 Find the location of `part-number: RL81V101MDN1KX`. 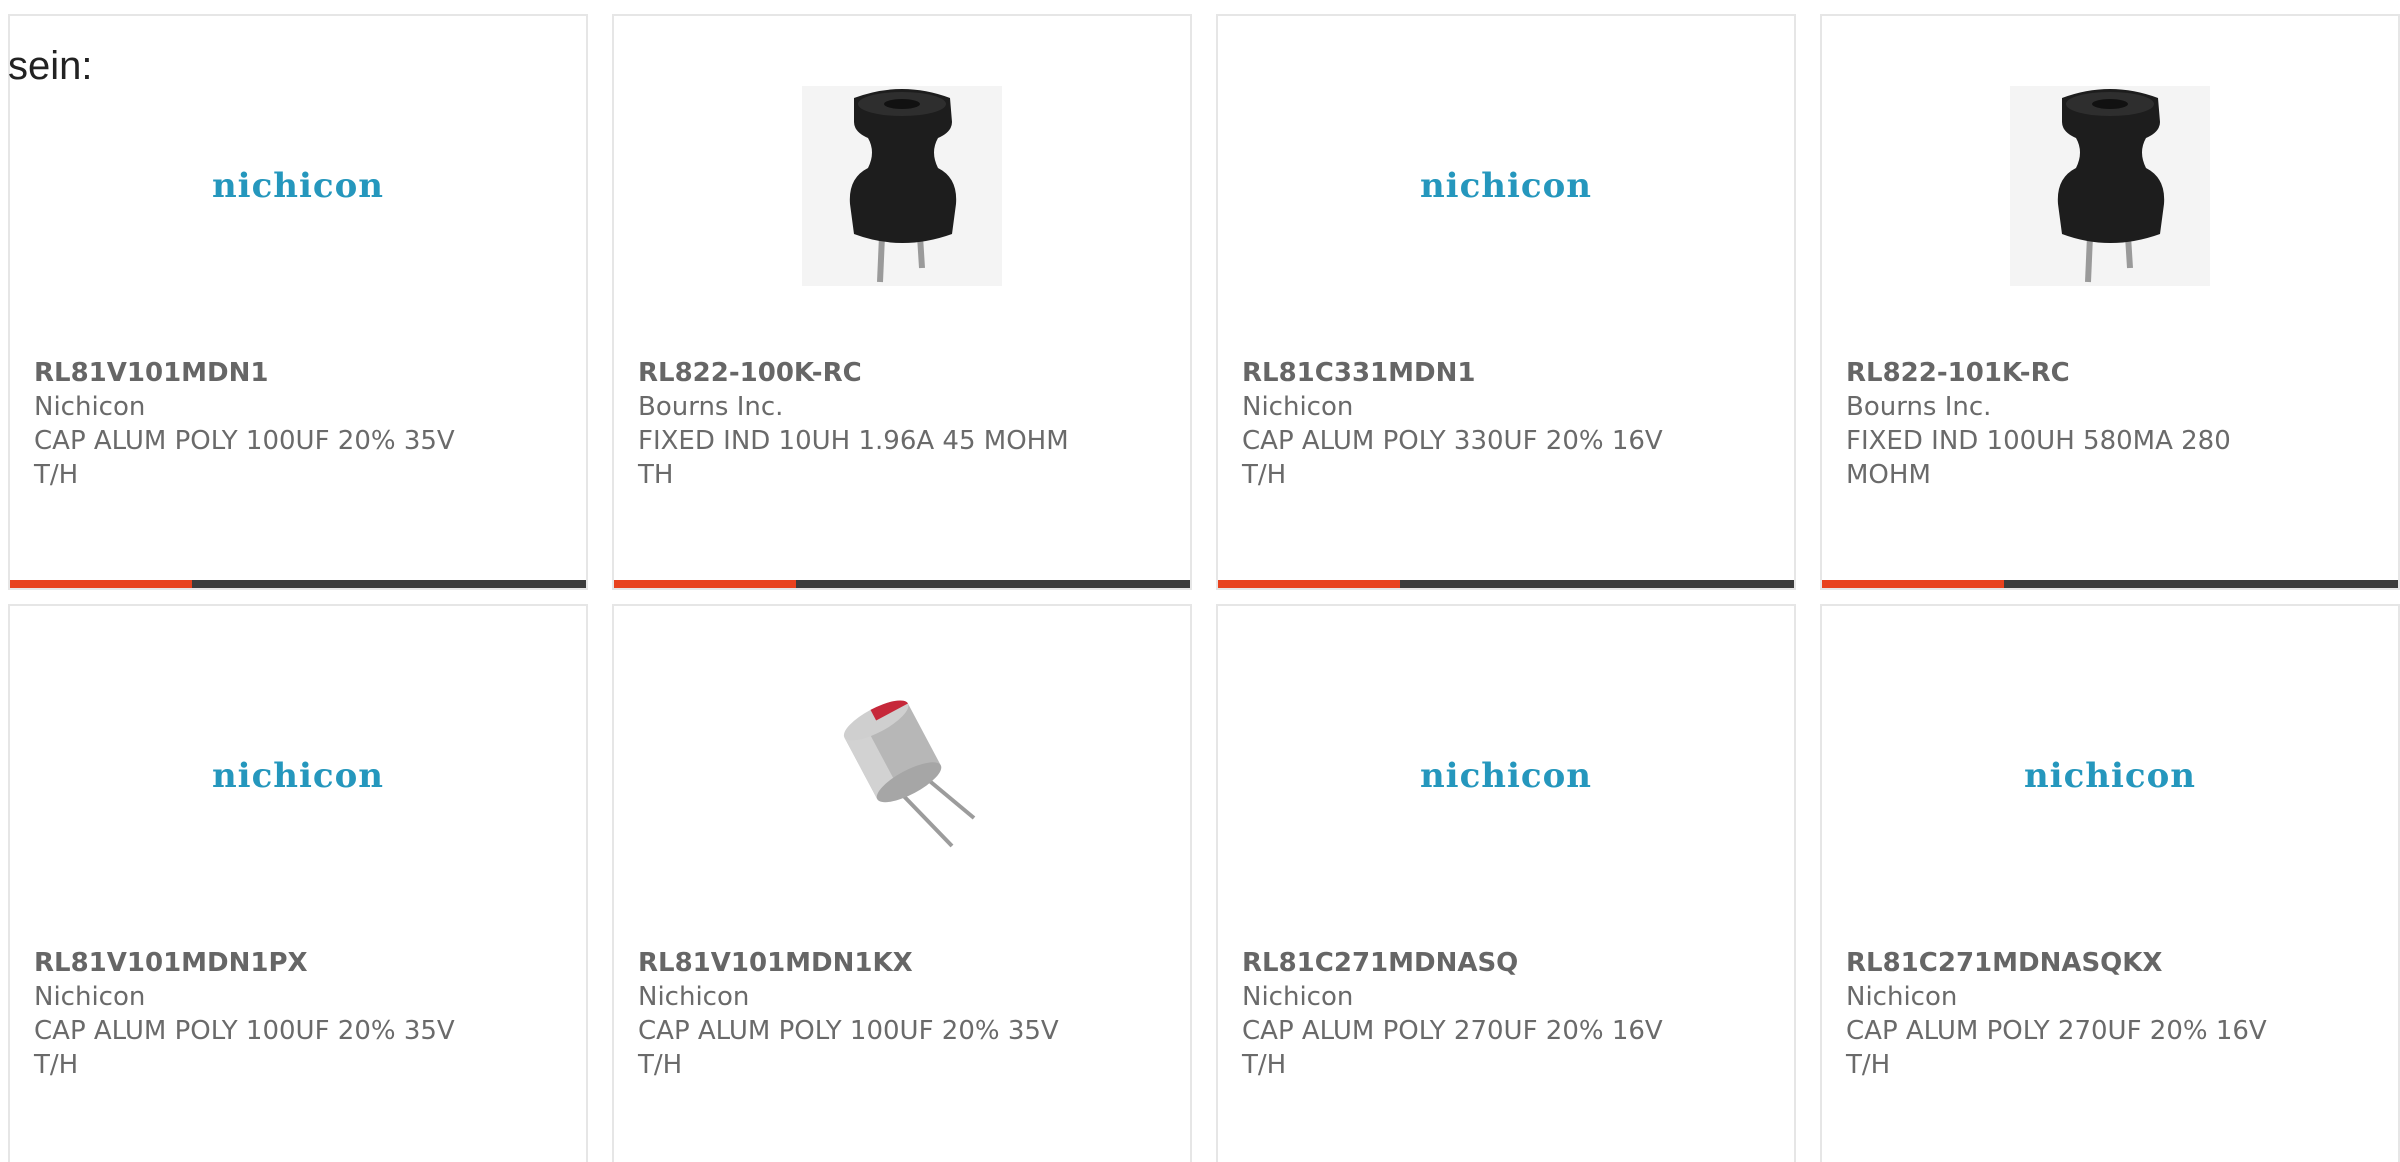

part-number: RL81V101MDN1KX is located at coordinates (873, 963).